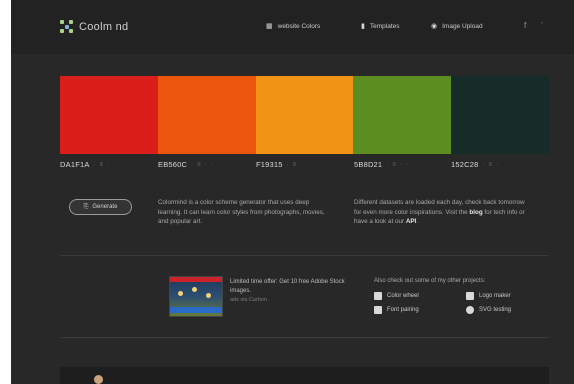  What do you see at coordinates (75, 164) in the screenshot?
I see `hex-code: DA1F1A` at bounding box center [75, 164].